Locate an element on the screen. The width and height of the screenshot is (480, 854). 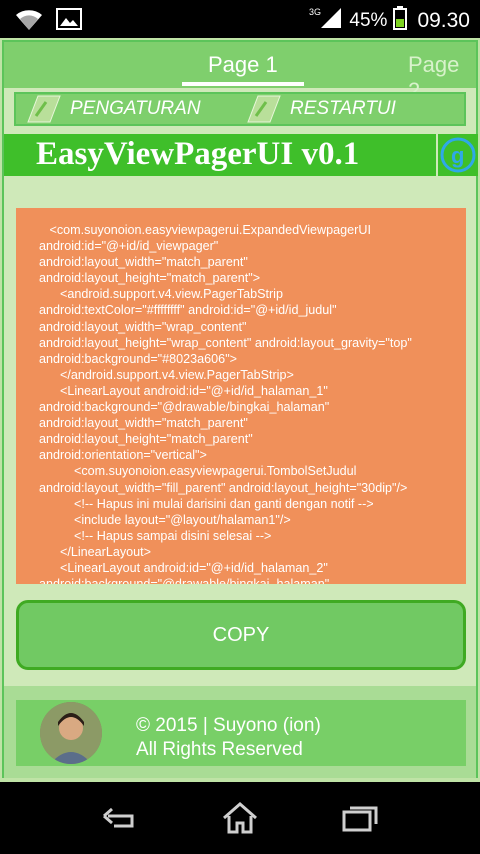
menu-item-pengaturan: PENGATURAN is located at coordinates (112, 109).